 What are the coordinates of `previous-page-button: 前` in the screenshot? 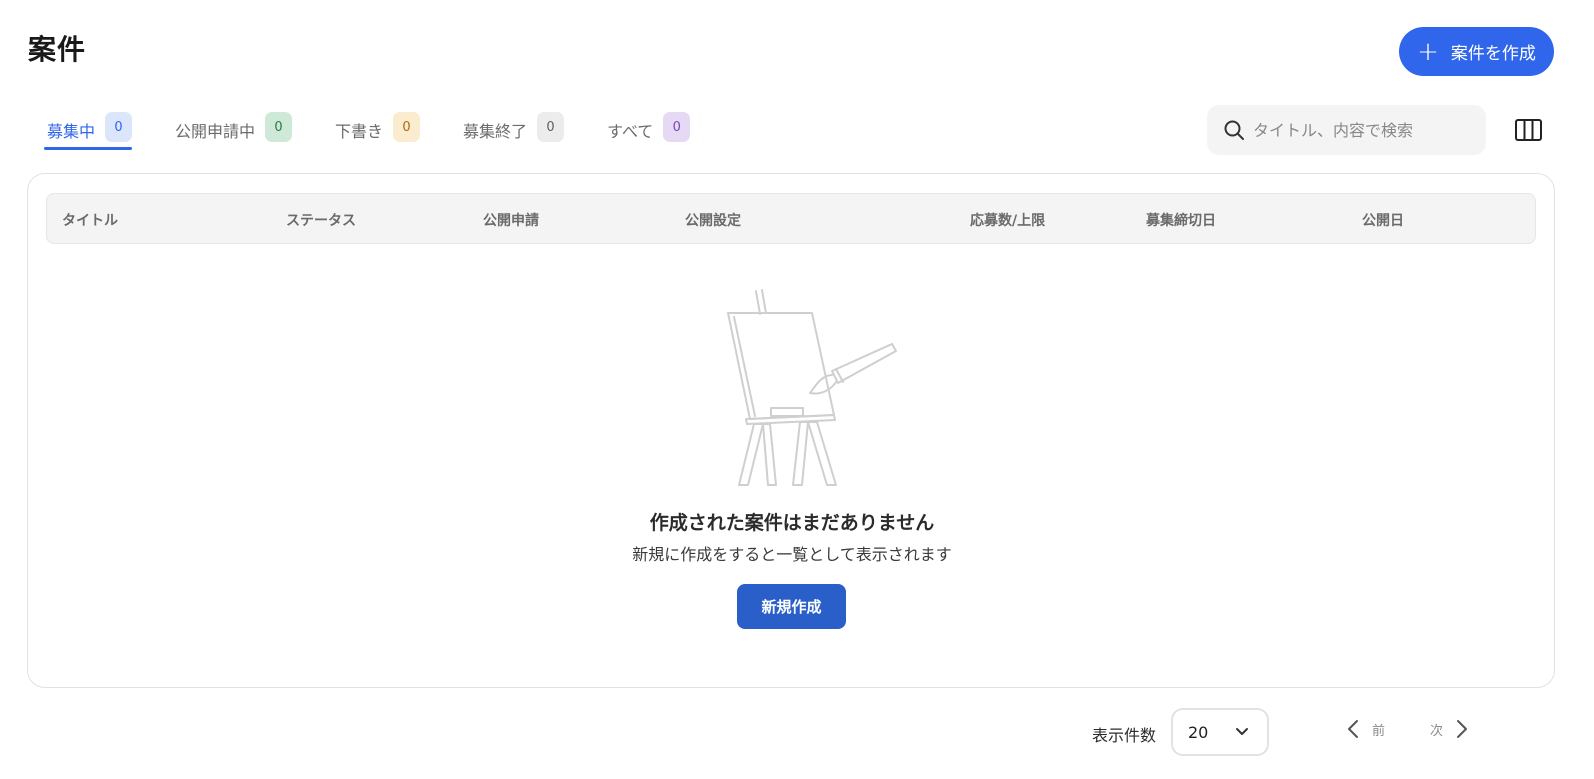 It's located at (1365, 729).